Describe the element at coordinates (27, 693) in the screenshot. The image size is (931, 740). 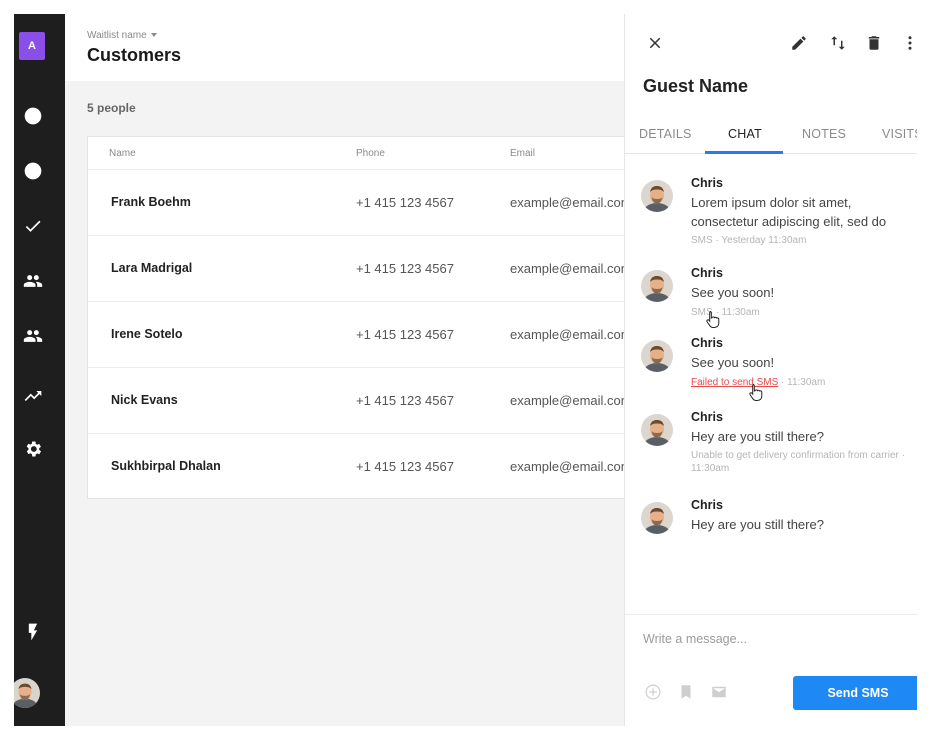
I see `user-avatar` at that location.